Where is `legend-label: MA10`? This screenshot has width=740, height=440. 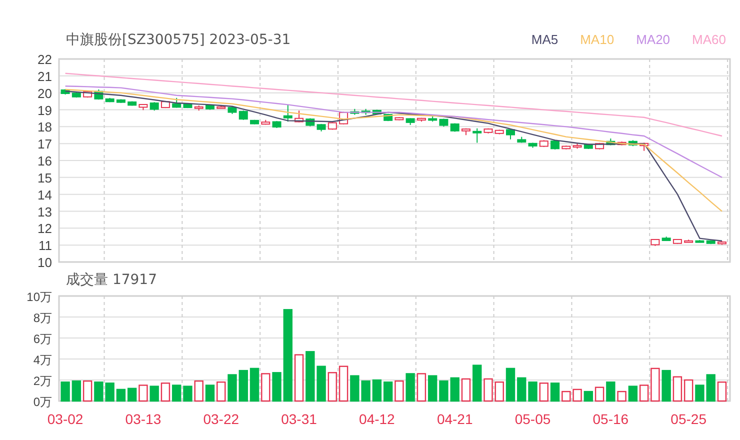 legend-label: MA10 is located at coordinates (597, 40).